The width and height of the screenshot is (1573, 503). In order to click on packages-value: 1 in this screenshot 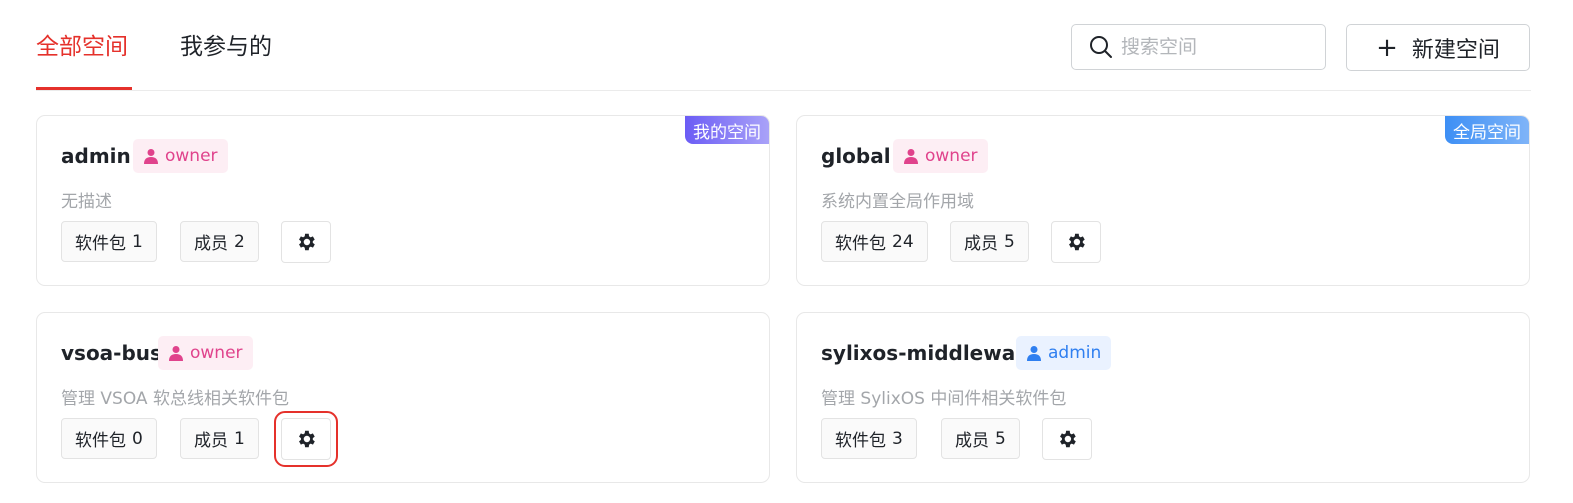, I will do `click(137, 241)`.